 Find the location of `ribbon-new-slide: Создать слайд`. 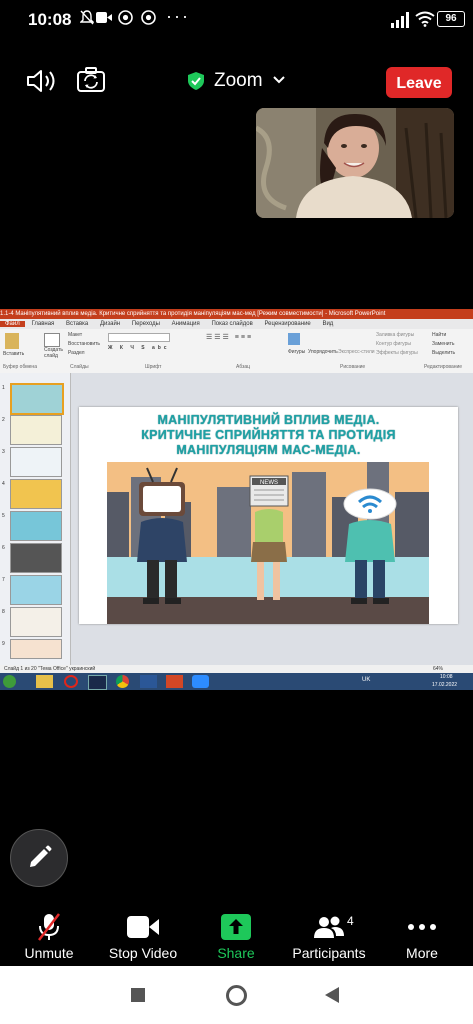

ribbon-new-slide: Создать слайд is located at coordinates (54, 353).